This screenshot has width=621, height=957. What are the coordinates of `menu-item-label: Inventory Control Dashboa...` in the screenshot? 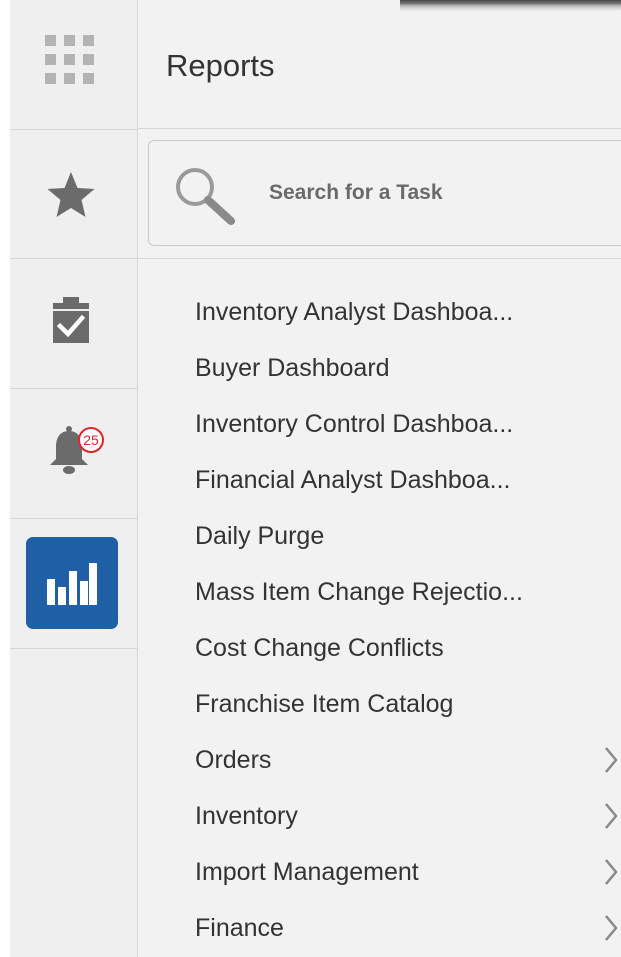 It's located at (354, 424).